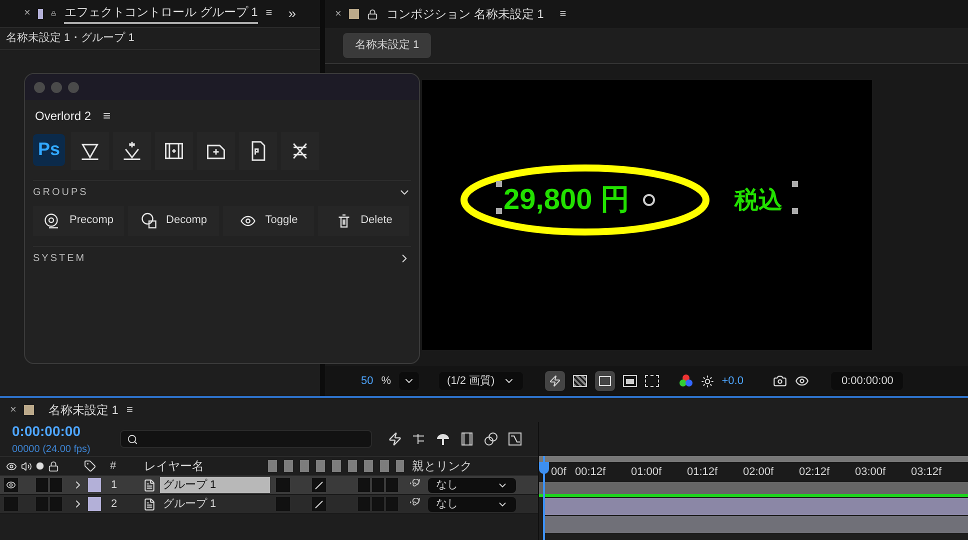 This screenshot has width=968, height=540. What do you see at coordinates (515, 439) in the screenshot?
I see `graph-editor-icon` at bounding box center [515, 439].